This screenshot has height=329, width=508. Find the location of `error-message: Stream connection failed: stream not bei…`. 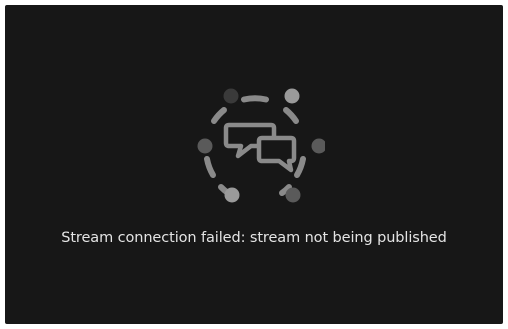

error-message: Stream connection failed: stream not bei… is located at coordinates (254, 238).